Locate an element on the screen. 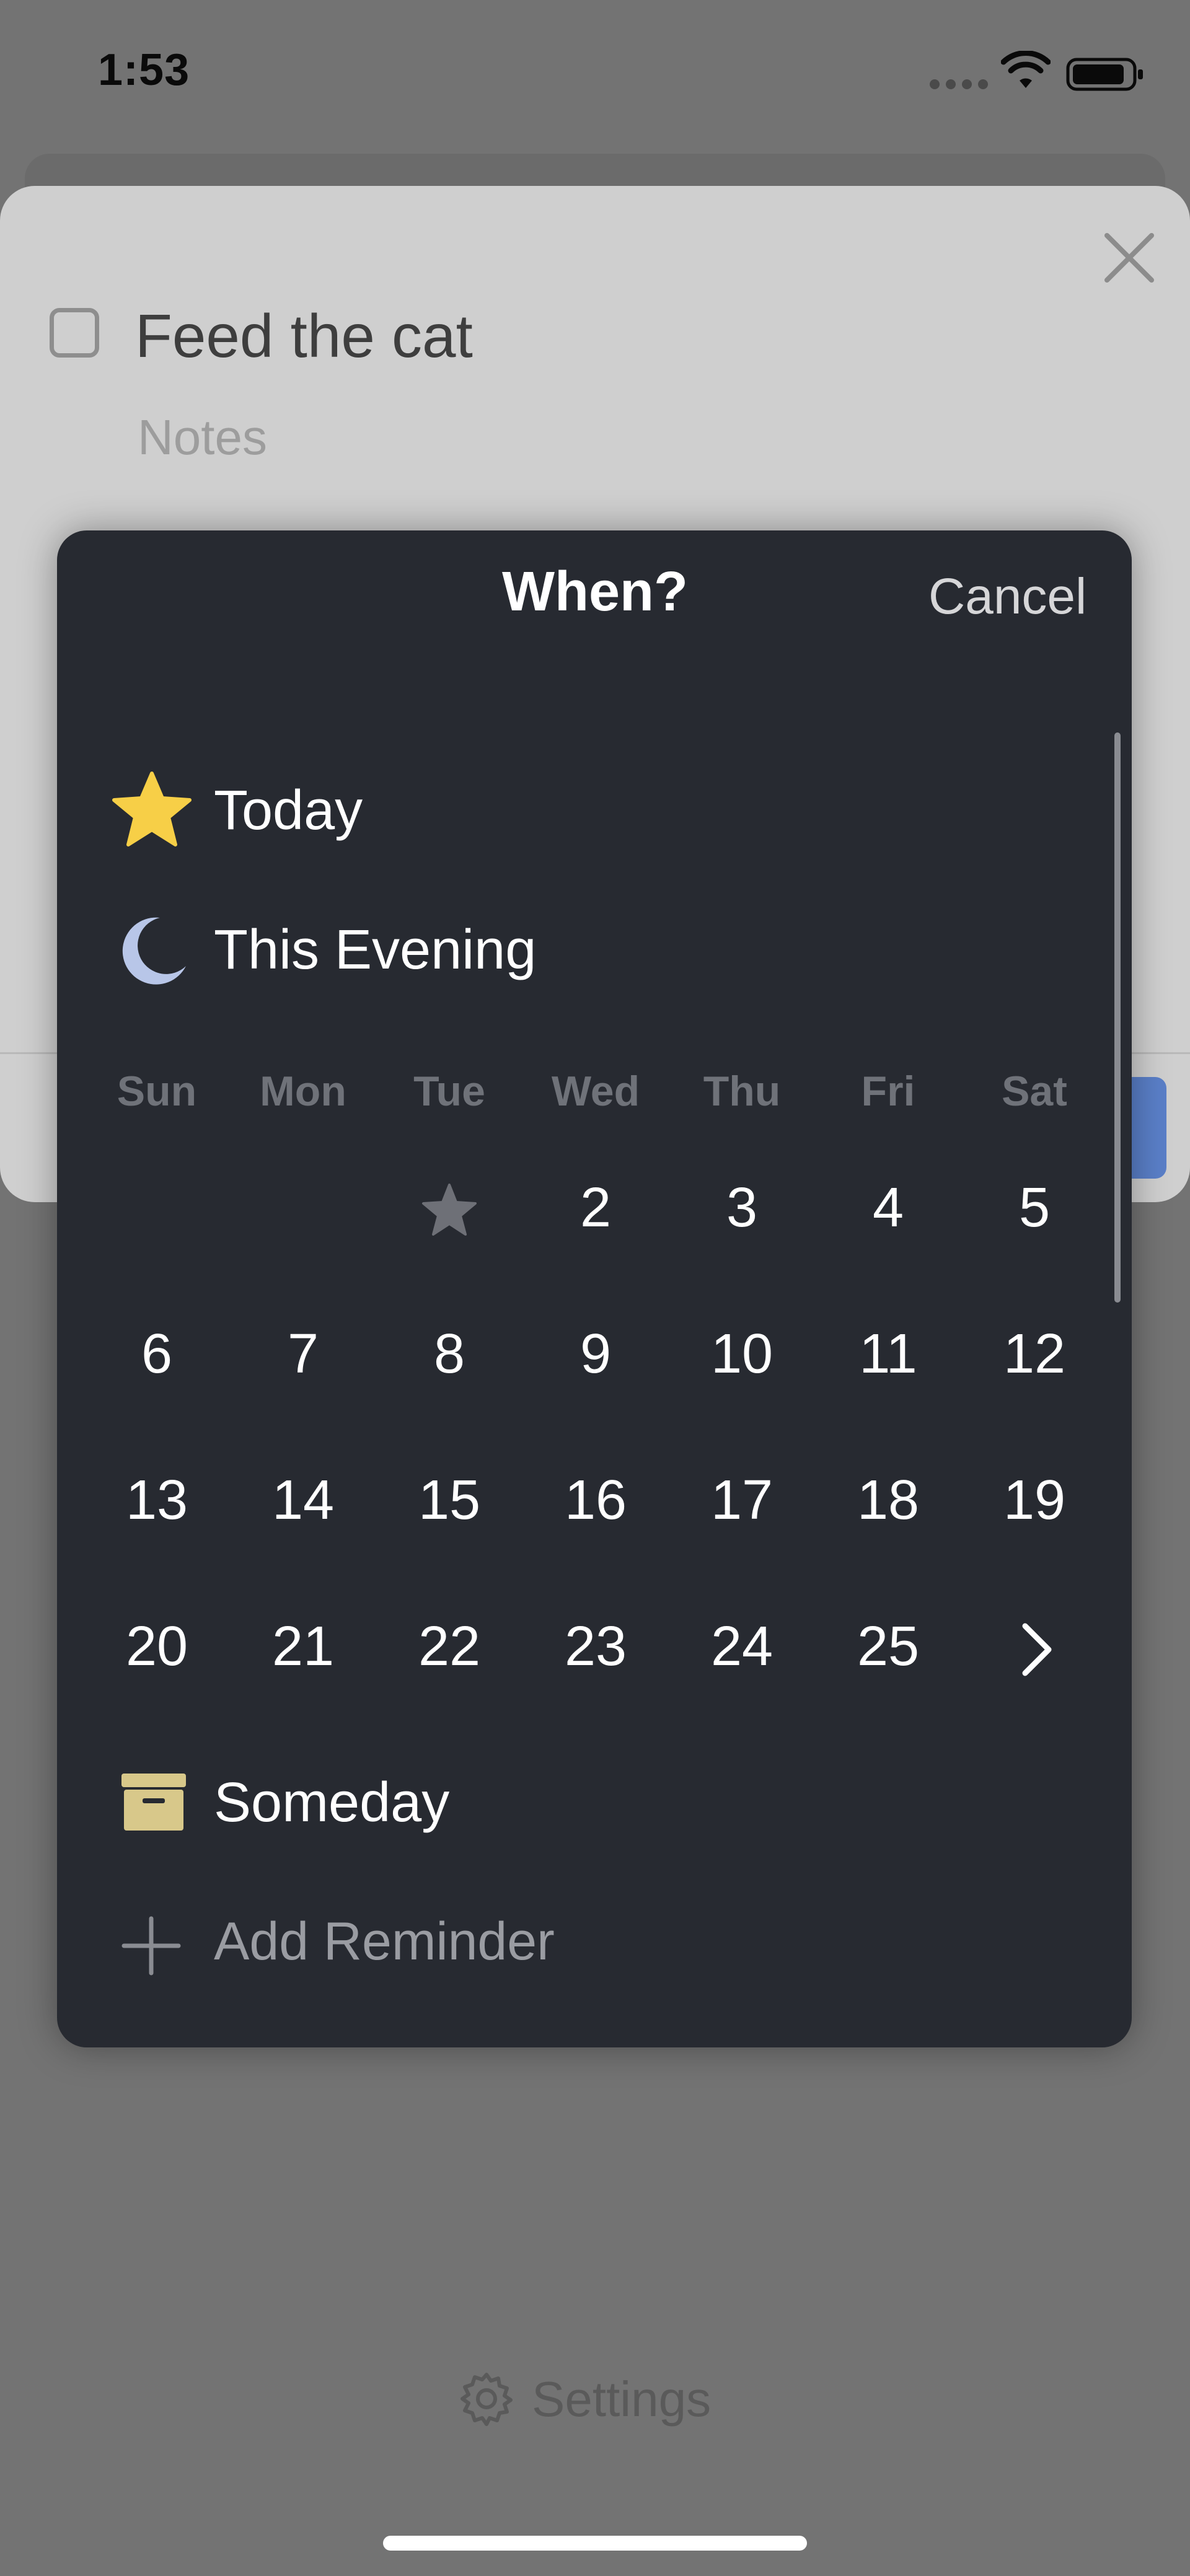 This screenshot has height=2576, width=1190. calendar-day: 3 is located at coordinates (742, 1208).